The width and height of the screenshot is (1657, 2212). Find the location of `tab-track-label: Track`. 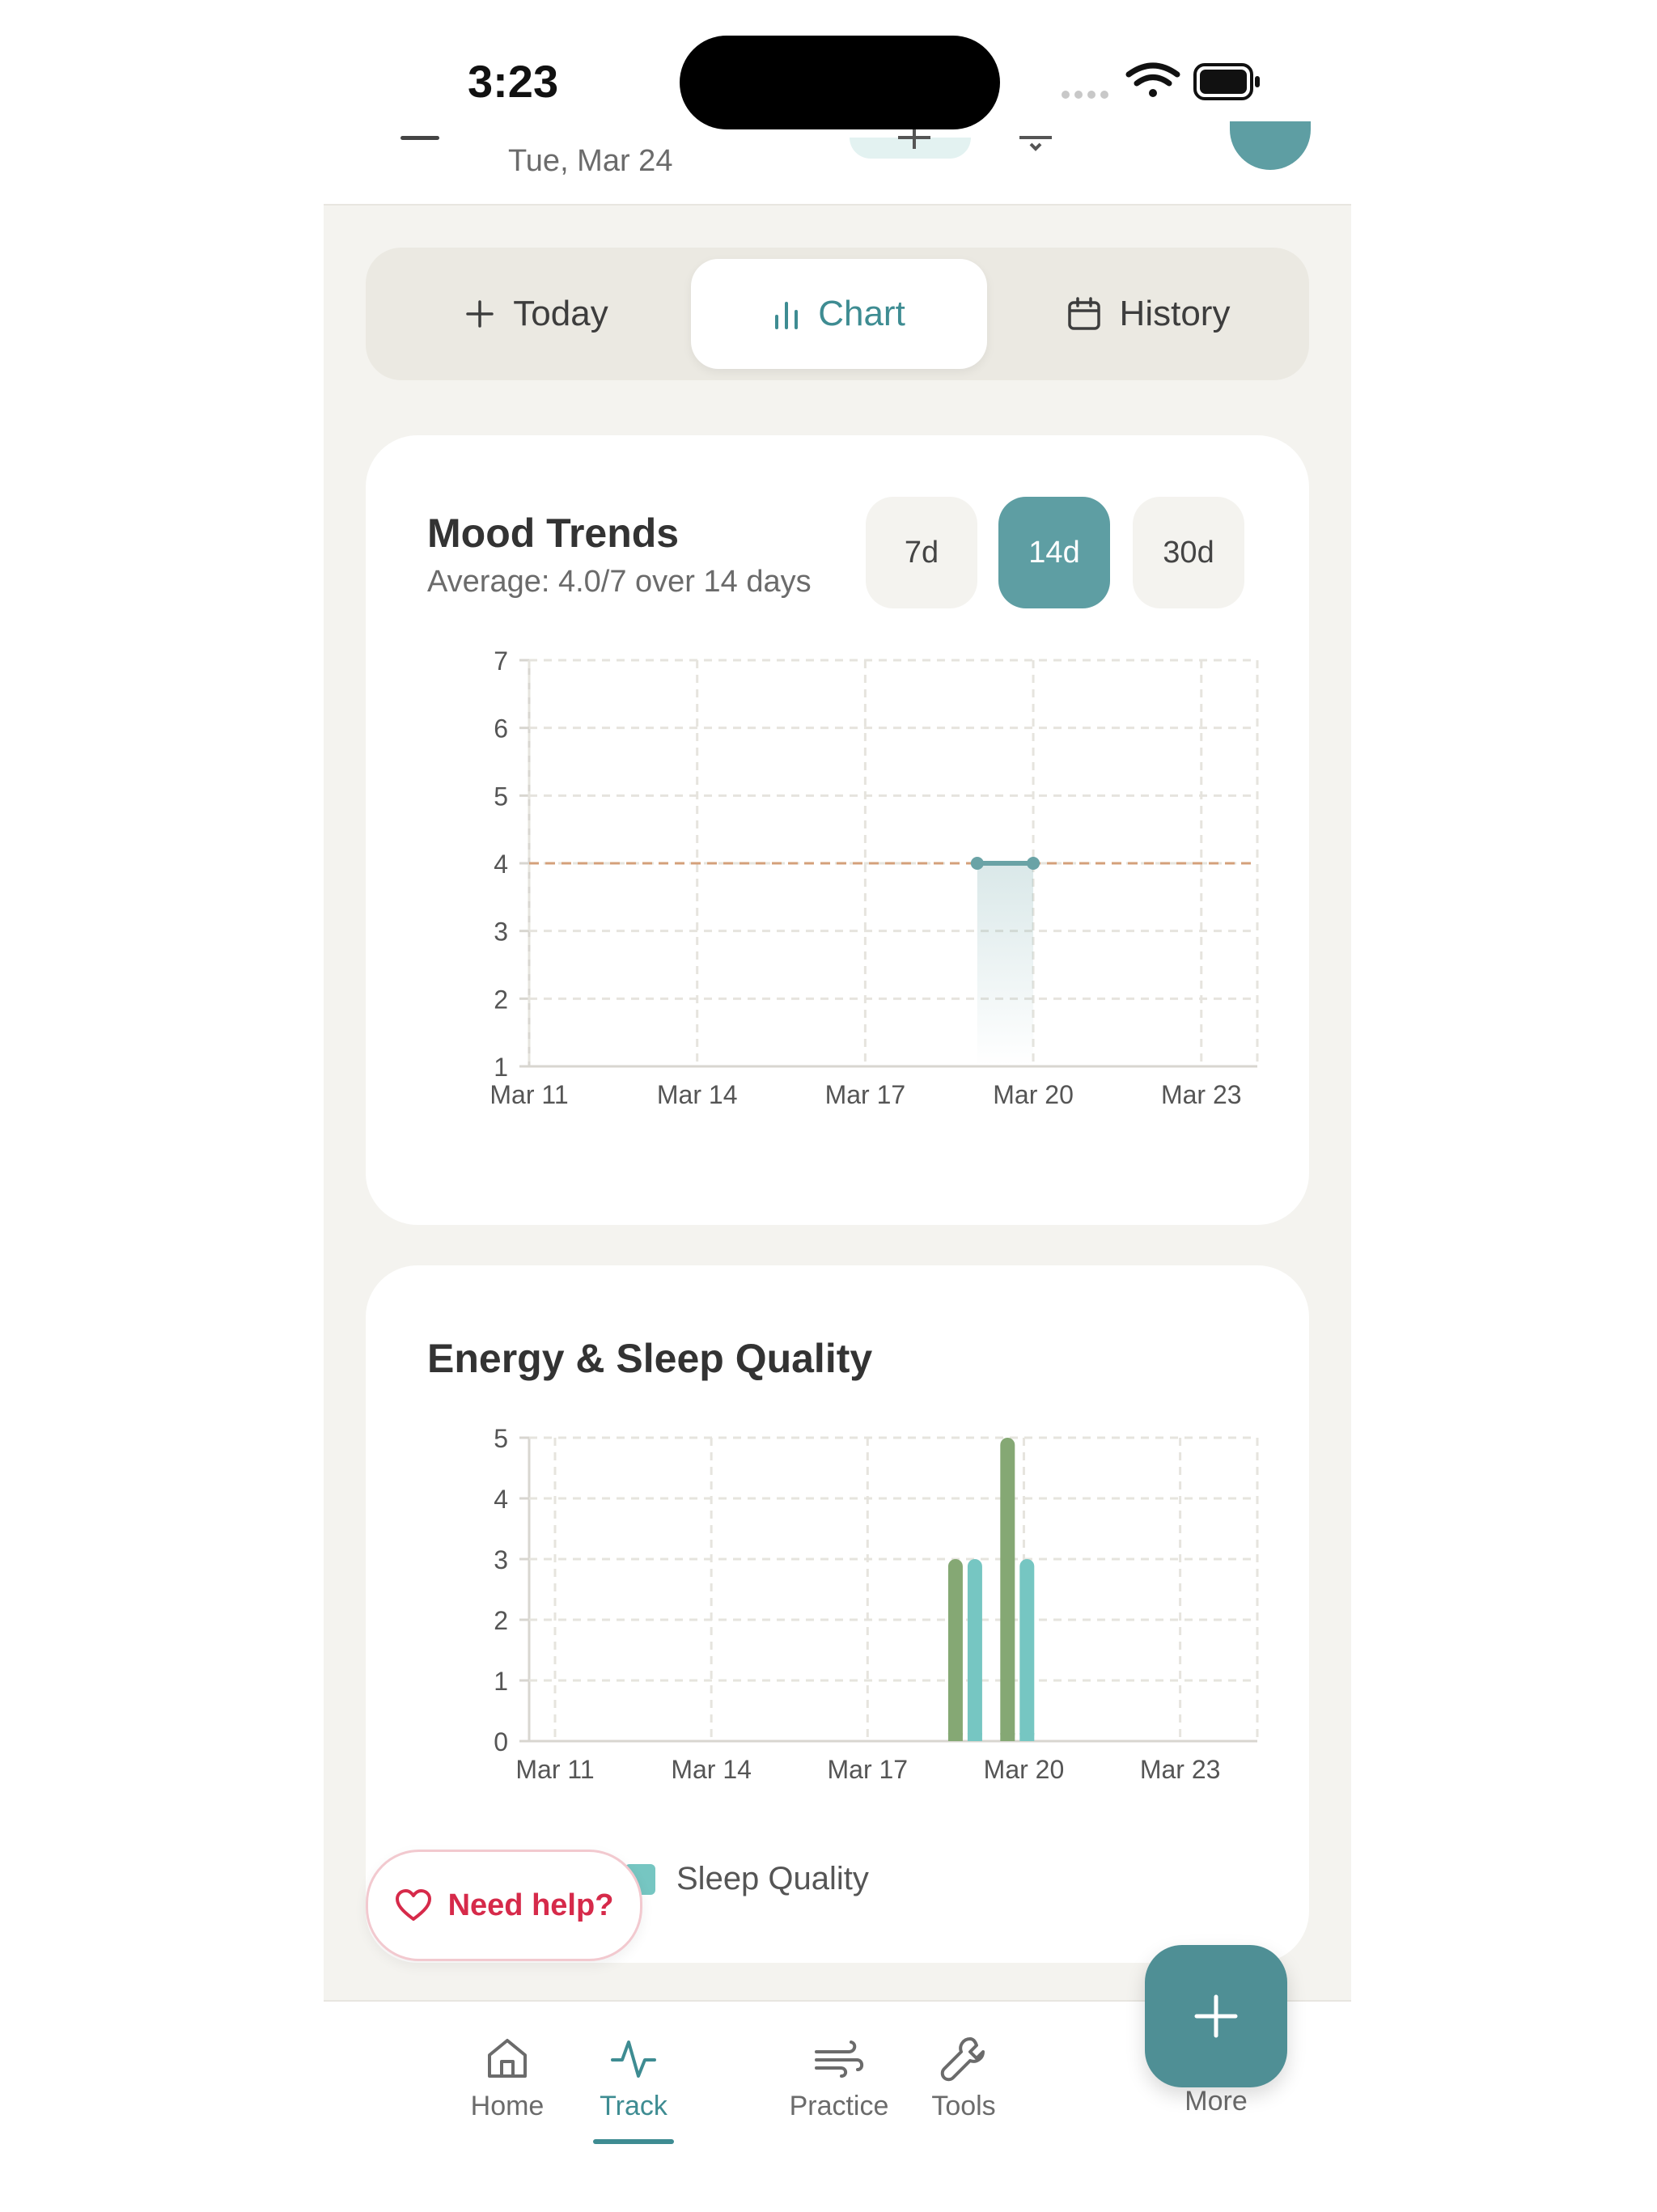

tab-track-label: Track is located at coordinates (633, 2106).